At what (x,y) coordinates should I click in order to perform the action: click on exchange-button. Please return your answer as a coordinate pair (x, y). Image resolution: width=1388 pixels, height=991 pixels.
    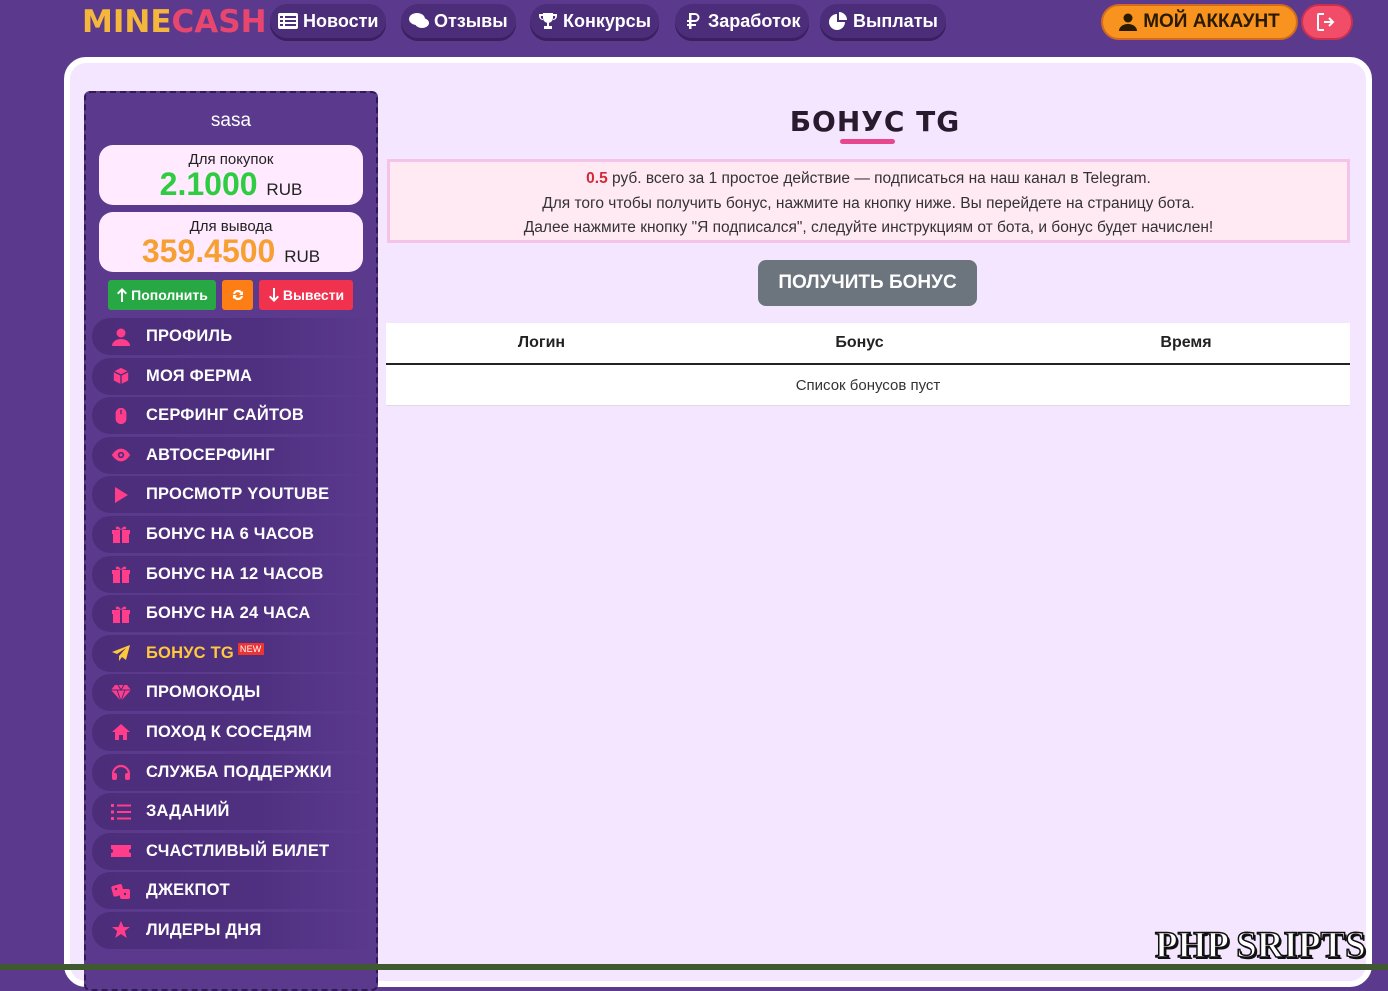
    Looking at the image, I should click on (237, 295).